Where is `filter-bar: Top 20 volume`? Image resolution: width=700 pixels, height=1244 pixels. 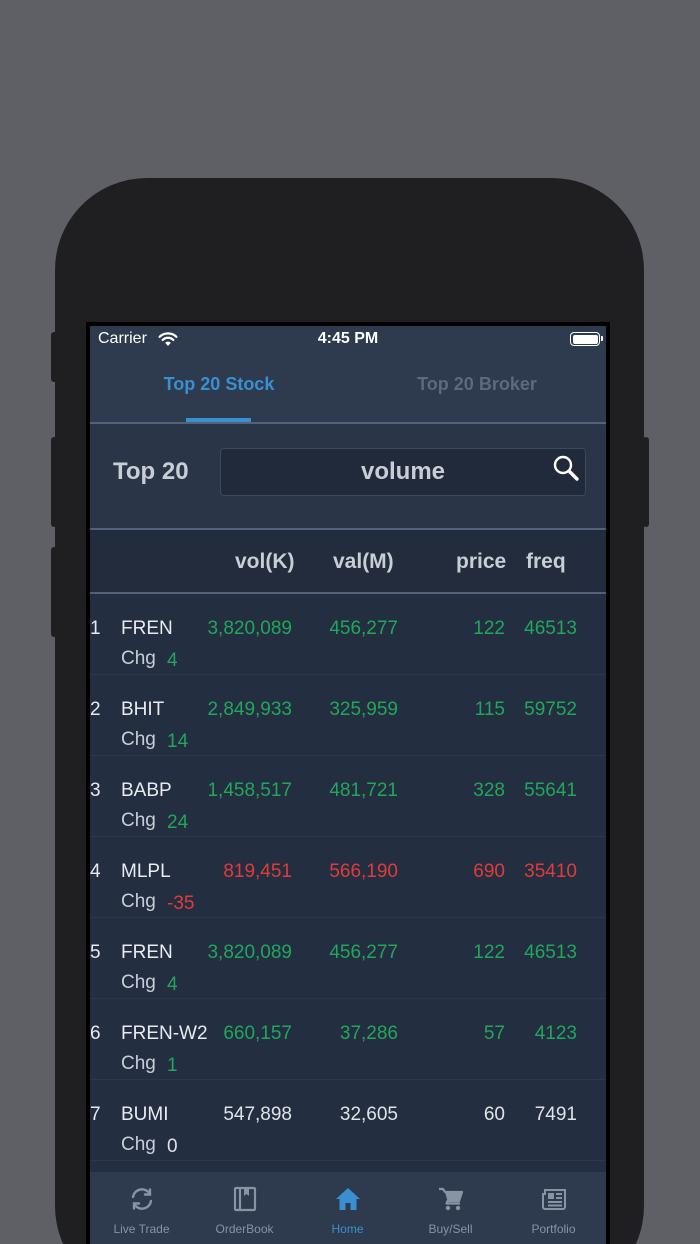 filter-bar: Top 20 volume is located at coordinates (348, 476).